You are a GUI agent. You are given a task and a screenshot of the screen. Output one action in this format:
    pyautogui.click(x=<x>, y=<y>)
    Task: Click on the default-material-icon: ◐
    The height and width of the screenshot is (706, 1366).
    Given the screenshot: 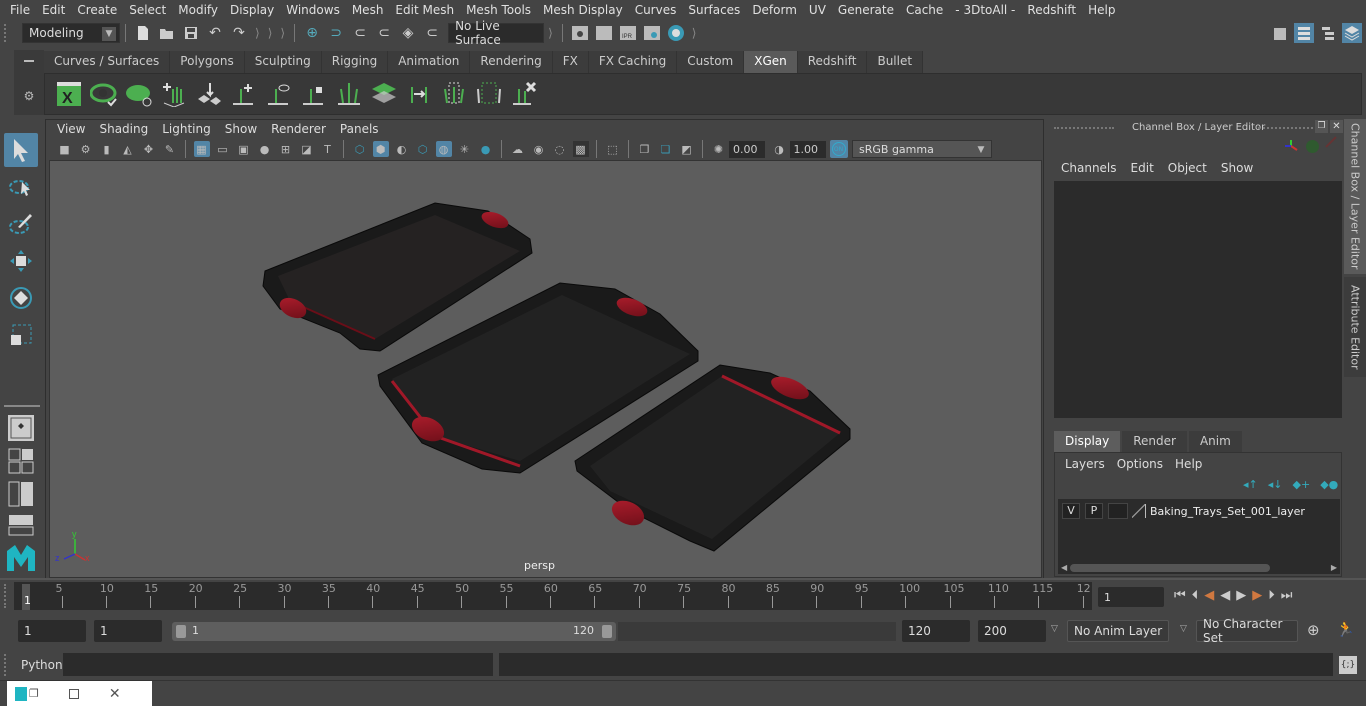 What is the action you would take?
    pyautogui.click(x=402, y=149)
    